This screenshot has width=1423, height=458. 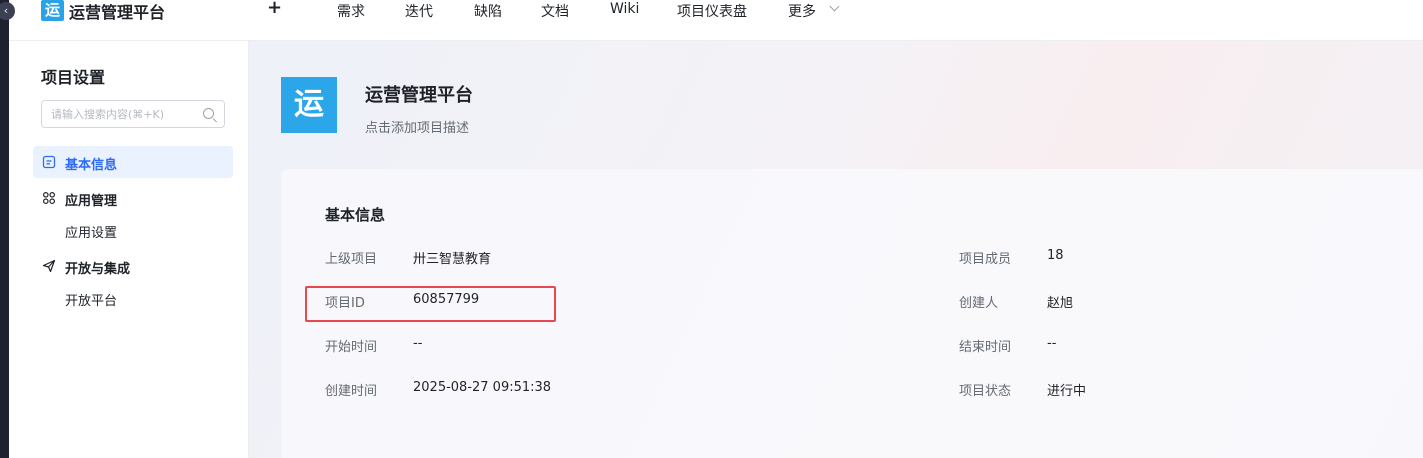 I want to click on add-button: +, so click(x=274, y=9).